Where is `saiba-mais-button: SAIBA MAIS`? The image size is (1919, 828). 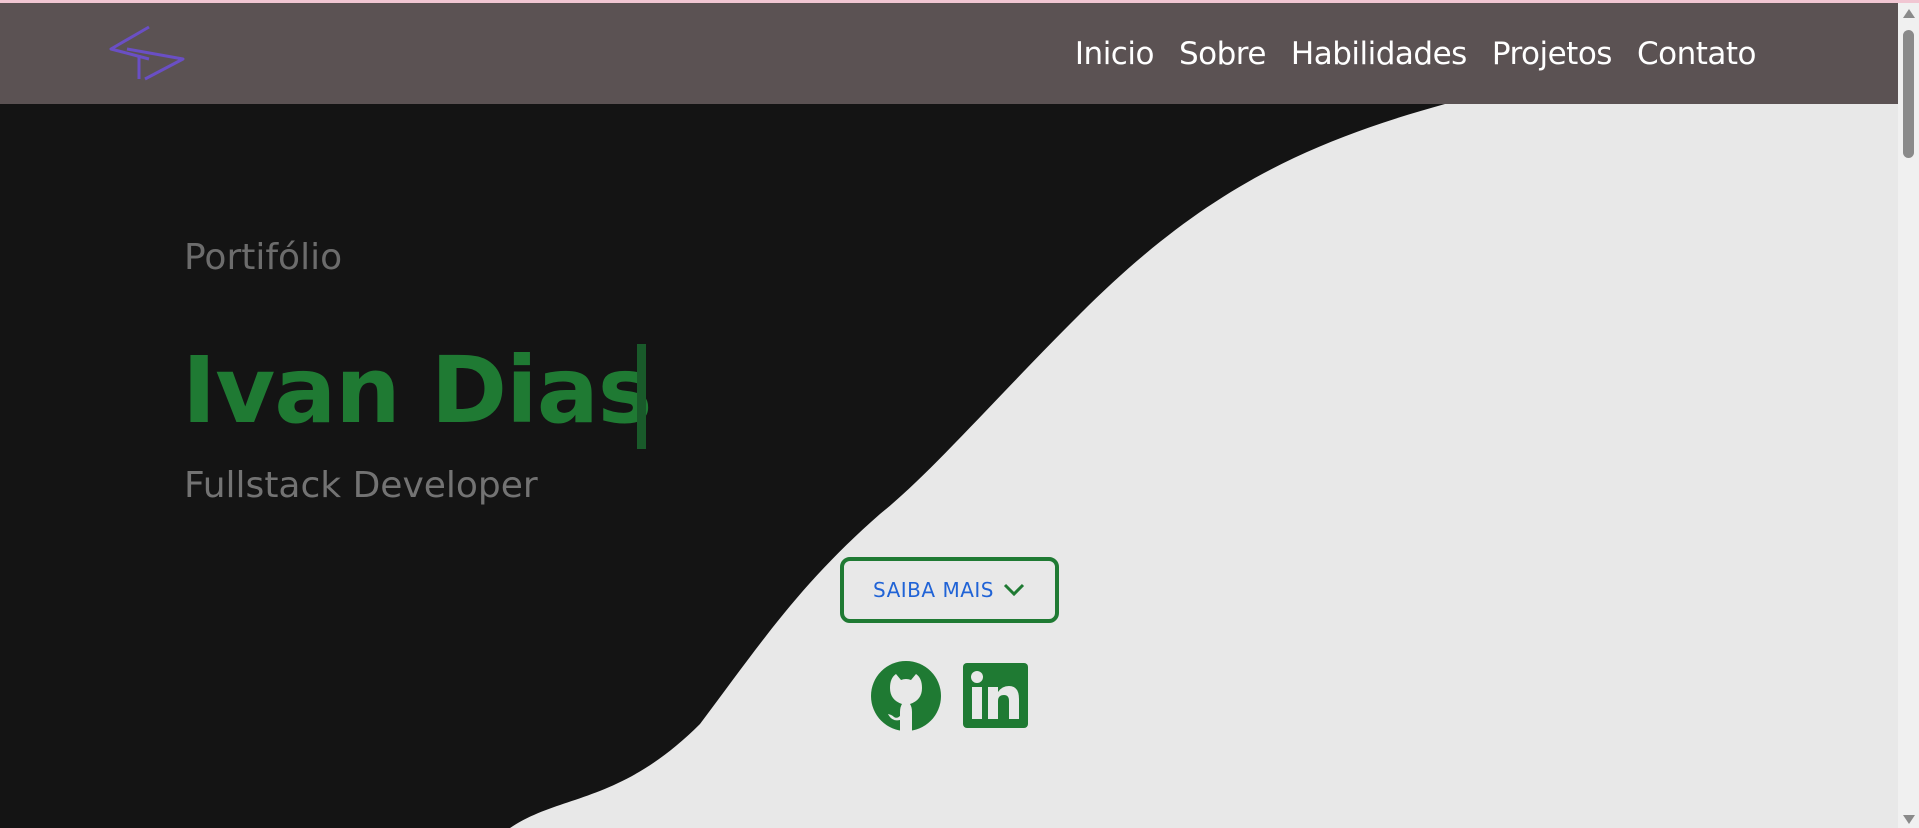
saiba-mais-button: SAIBA MAIS is located at coordinates (949, 590).